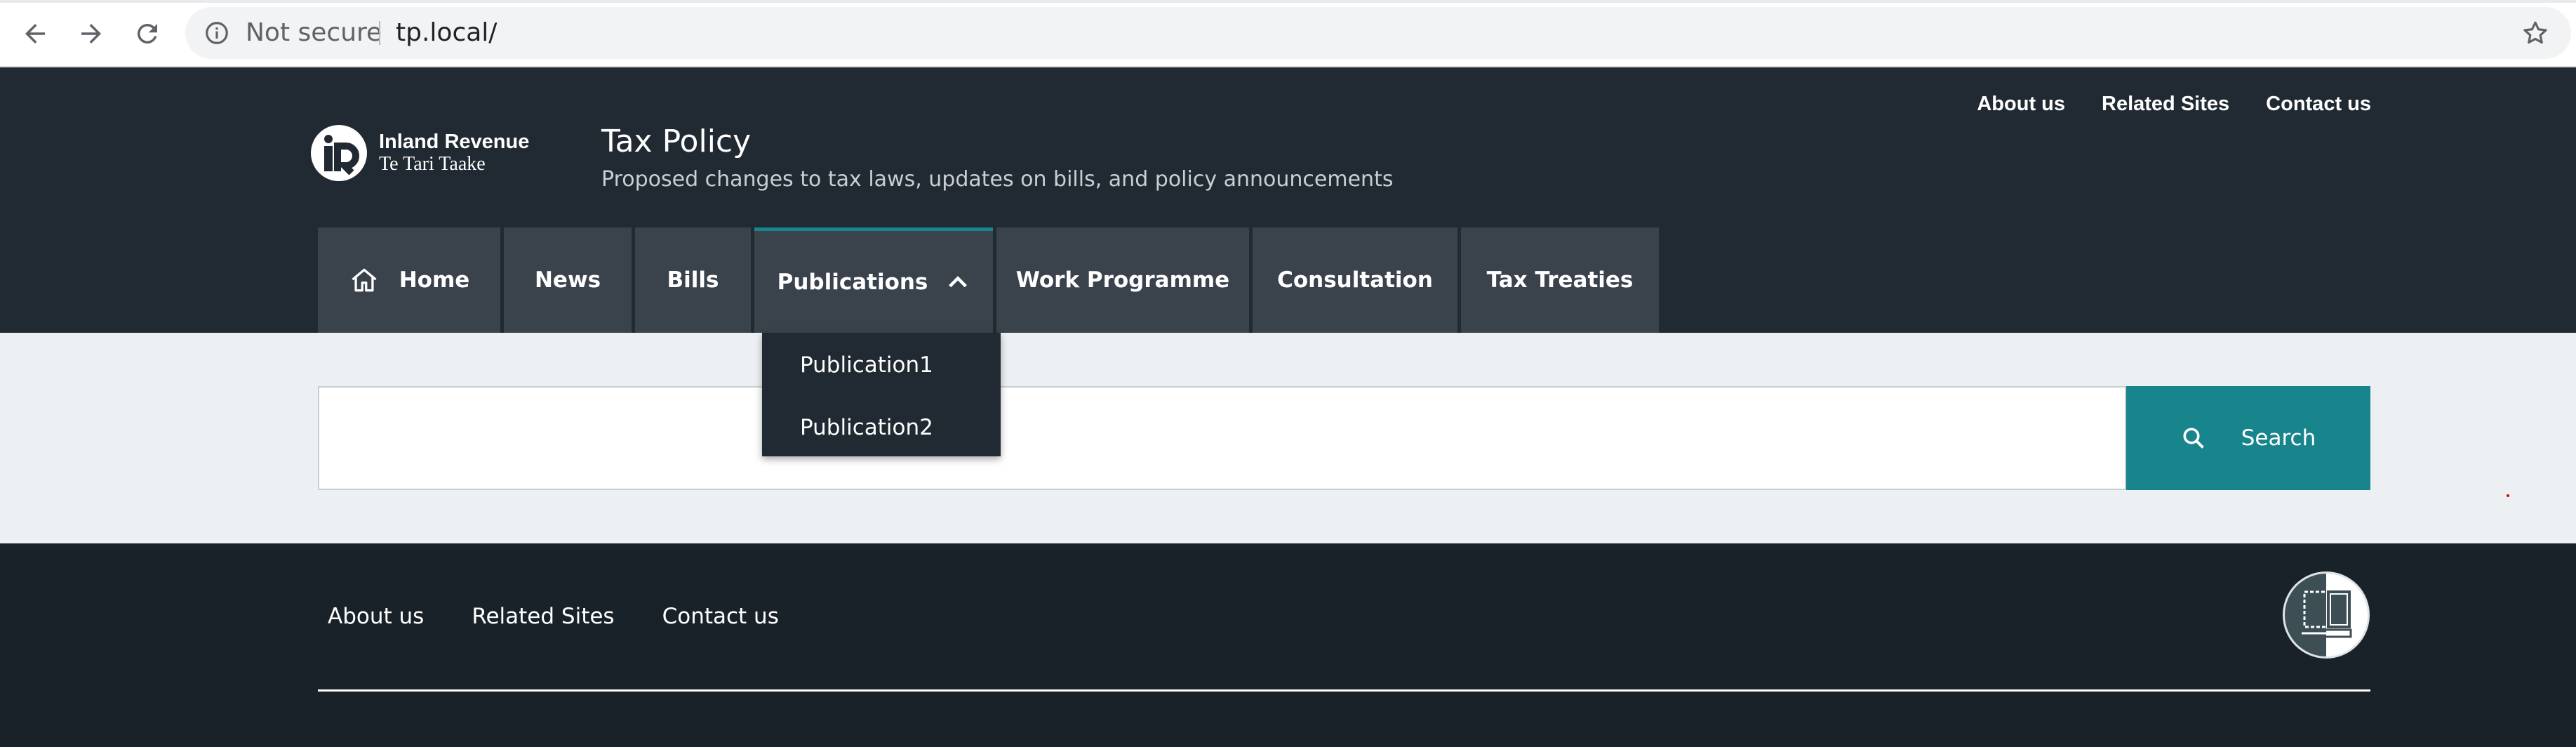  I want to click on url-text: tp.local/, so click(446, 33).